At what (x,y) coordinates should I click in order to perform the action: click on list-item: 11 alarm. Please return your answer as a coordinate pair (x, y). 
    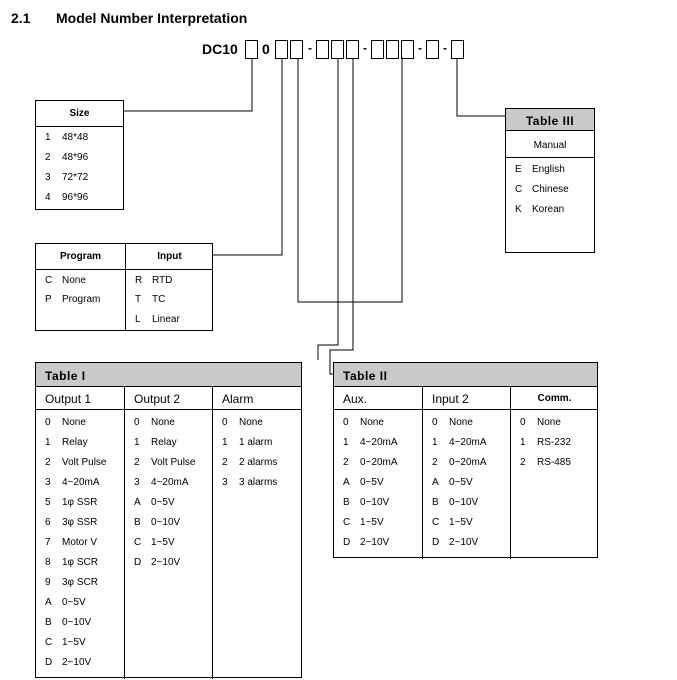
    Looking at the image, I should click on (247, 442).